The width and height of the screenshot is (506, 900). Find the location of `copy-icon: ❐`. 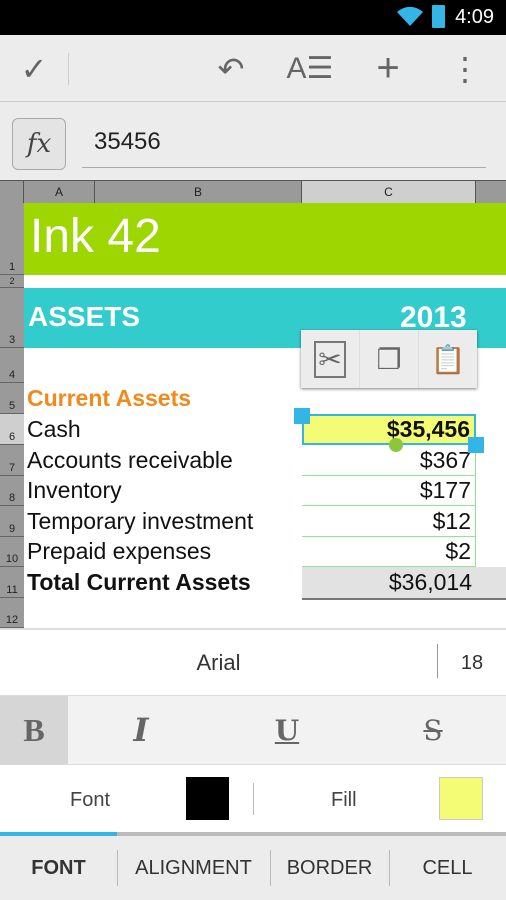

copy-icon: ❐ is located at coordinates (389, 359).